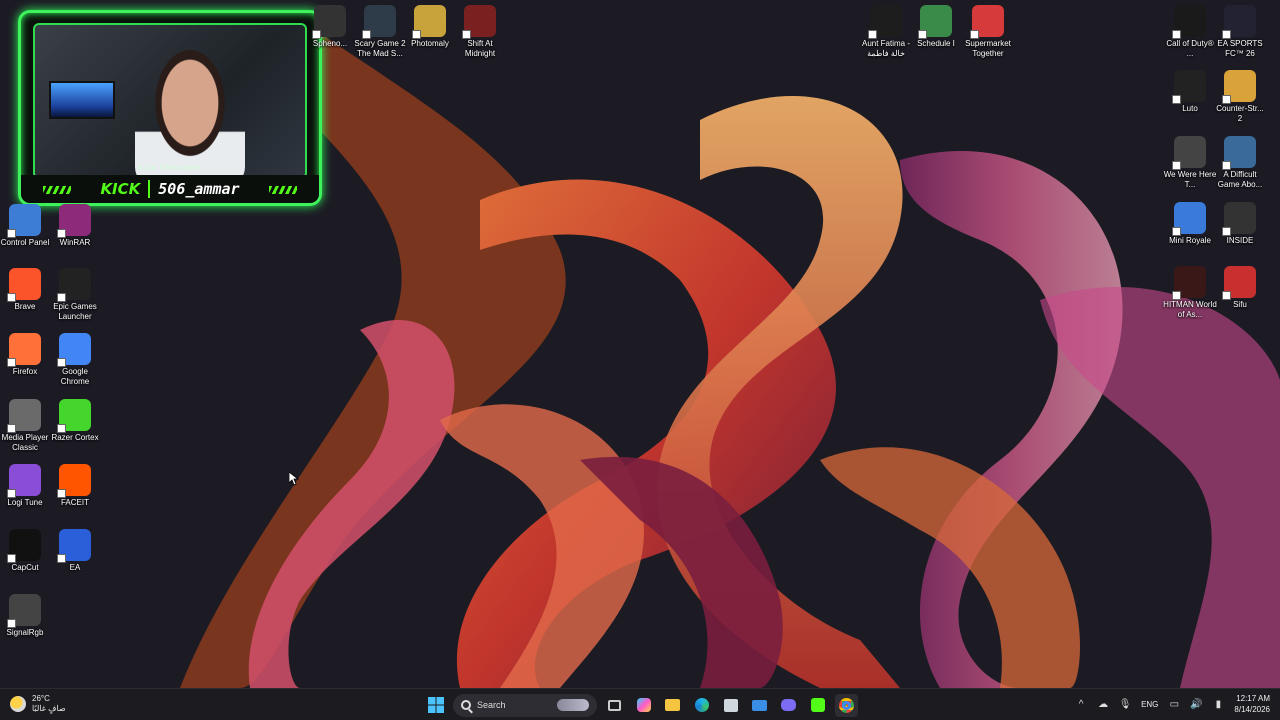 This screenshot has height=720, width=1280. I want to click on desktop-icon: Mini Royale, so click(1190, 224).